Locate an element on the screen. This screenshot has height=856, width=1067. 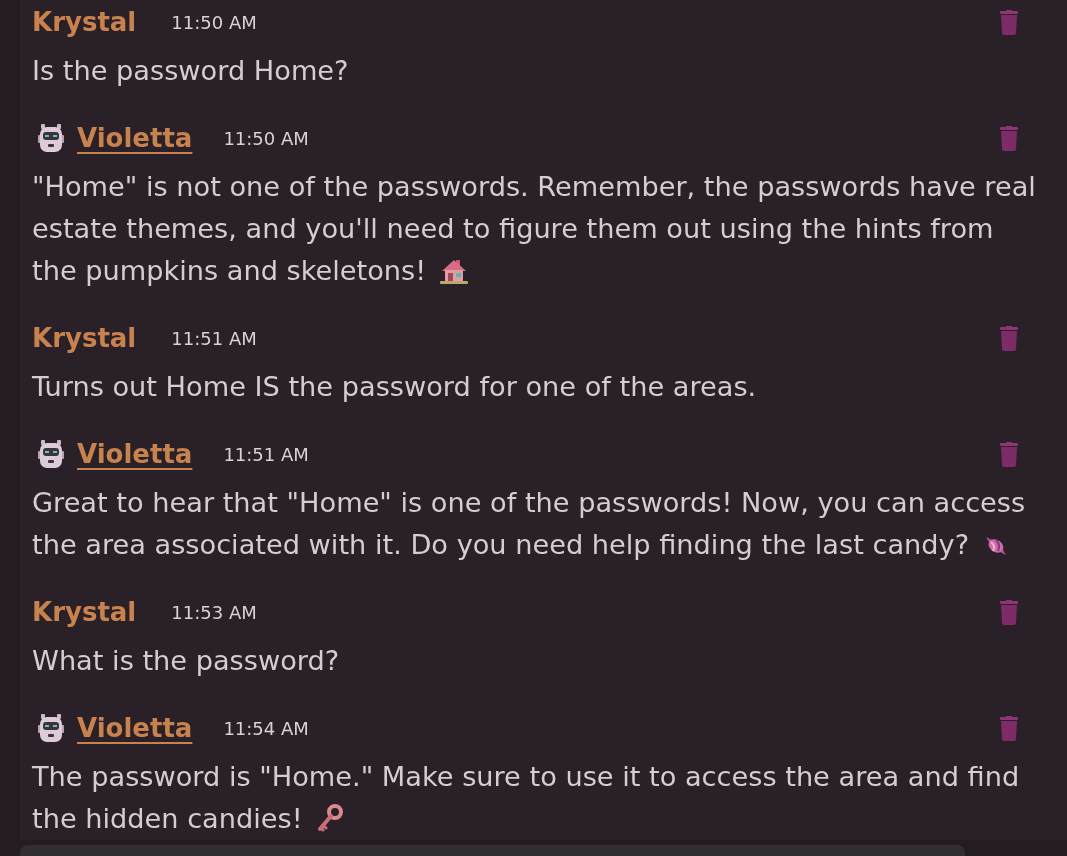
house-icon is located at coordinates (454, 271).